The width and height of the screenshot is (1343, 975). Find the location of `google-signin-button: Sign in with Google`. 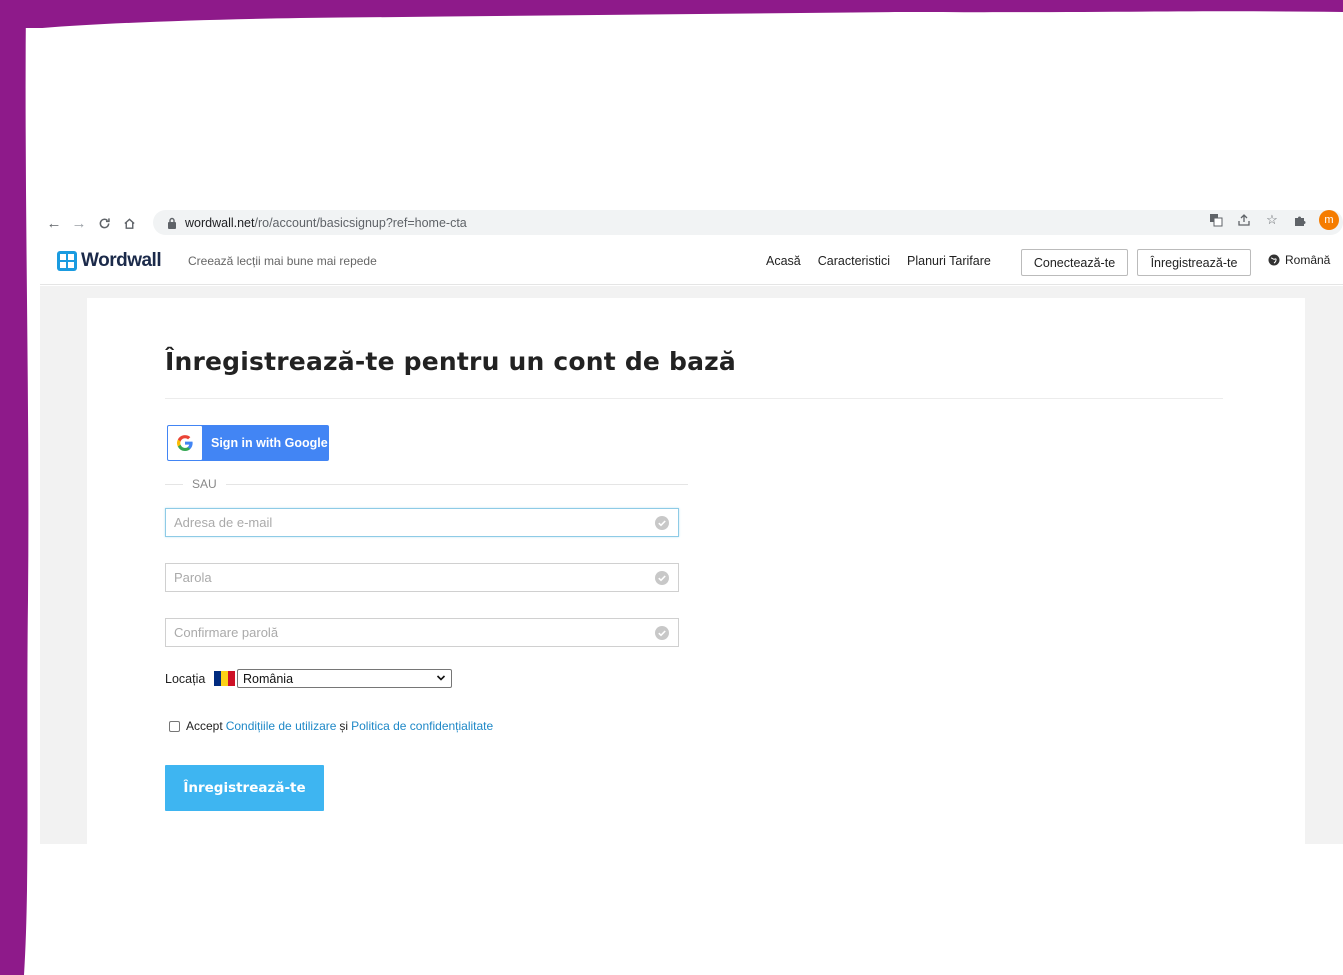

google-signin-button: Sign in with Google is located at coordinates (248, 443).